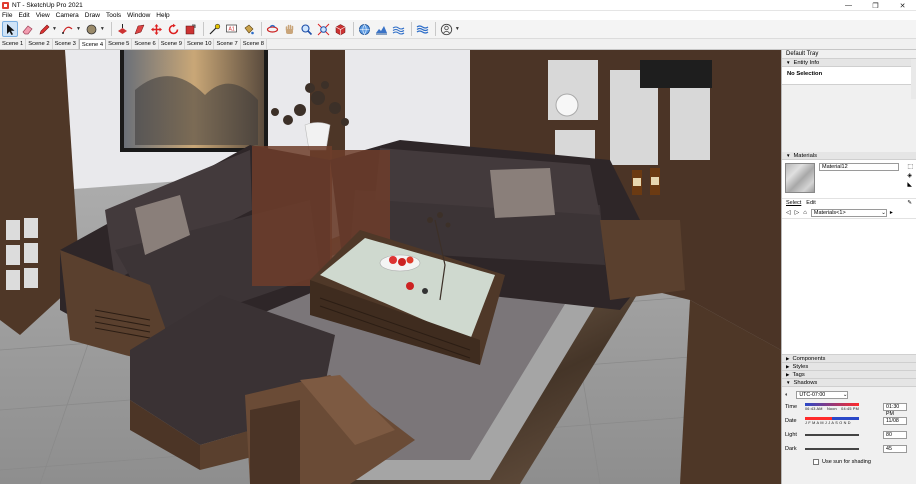 The image size is (916, 484). Describe the element at coordinates (249, 29) in the screenshot. I see `paint-bucket-tool-button` at that location.